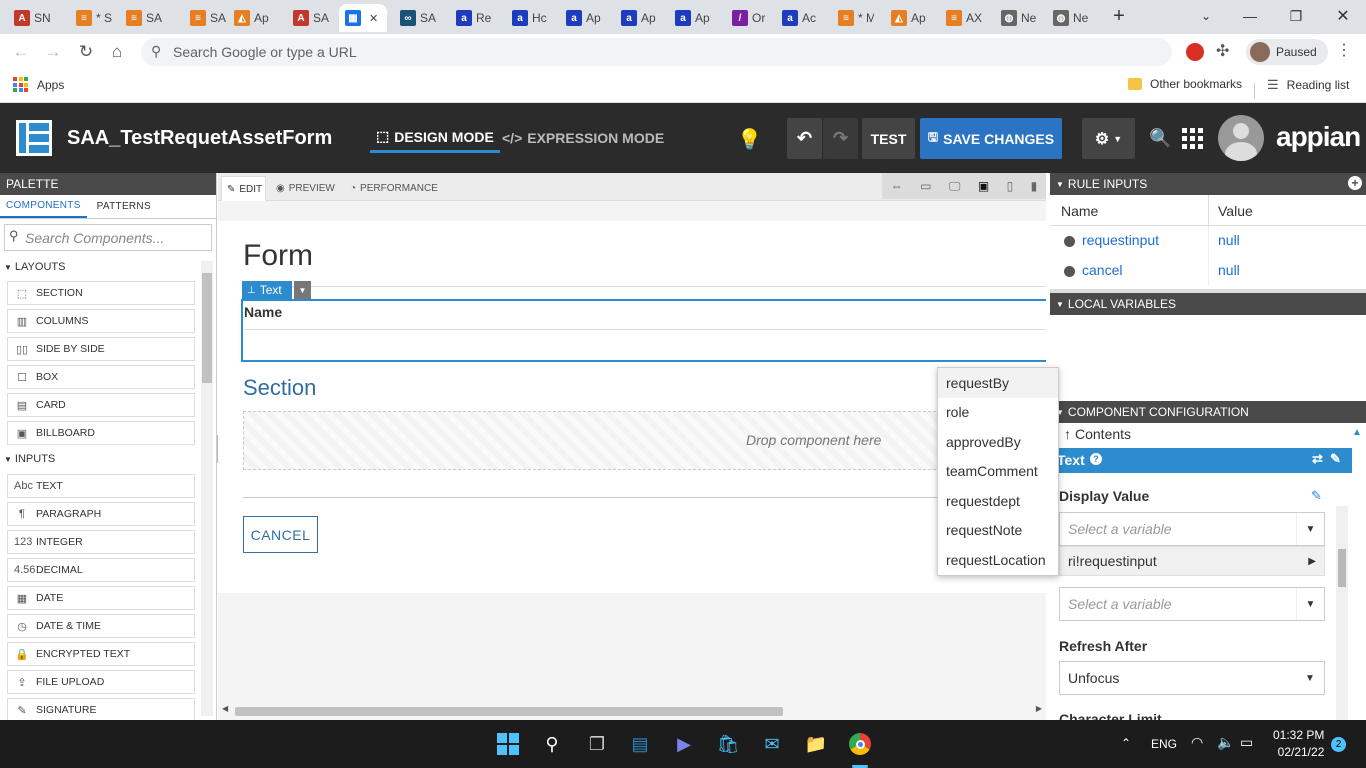  Describe the element at coordinates (1335, 459) in the screenshot. I see `edit-expression-icon: ✎` at that location.